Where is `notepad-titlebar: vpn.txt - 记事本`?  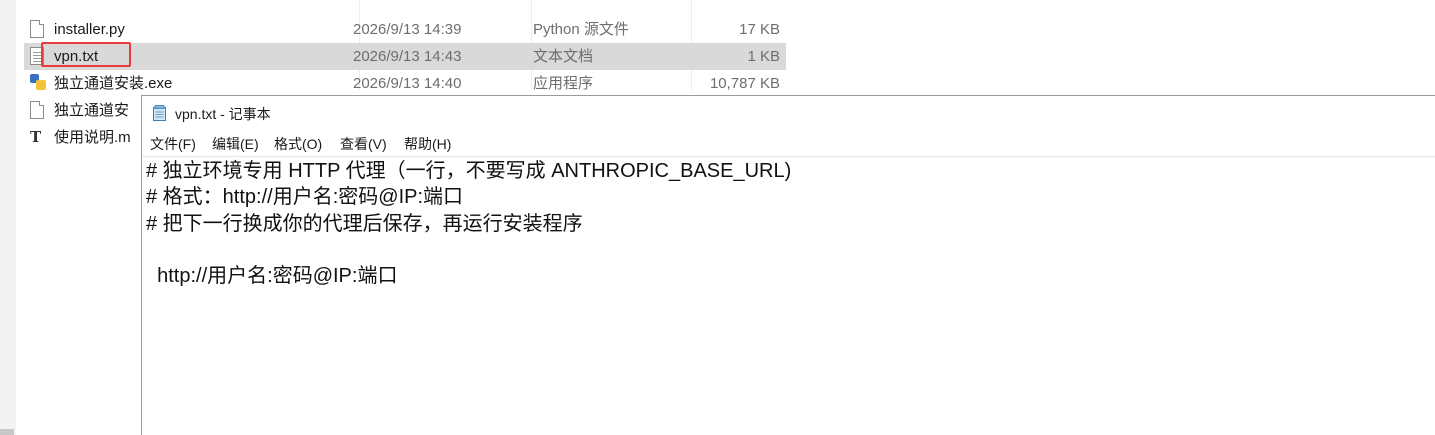
notepad-titlebar: vpn.txt - 记事本 is located at coordinates (788, 114).